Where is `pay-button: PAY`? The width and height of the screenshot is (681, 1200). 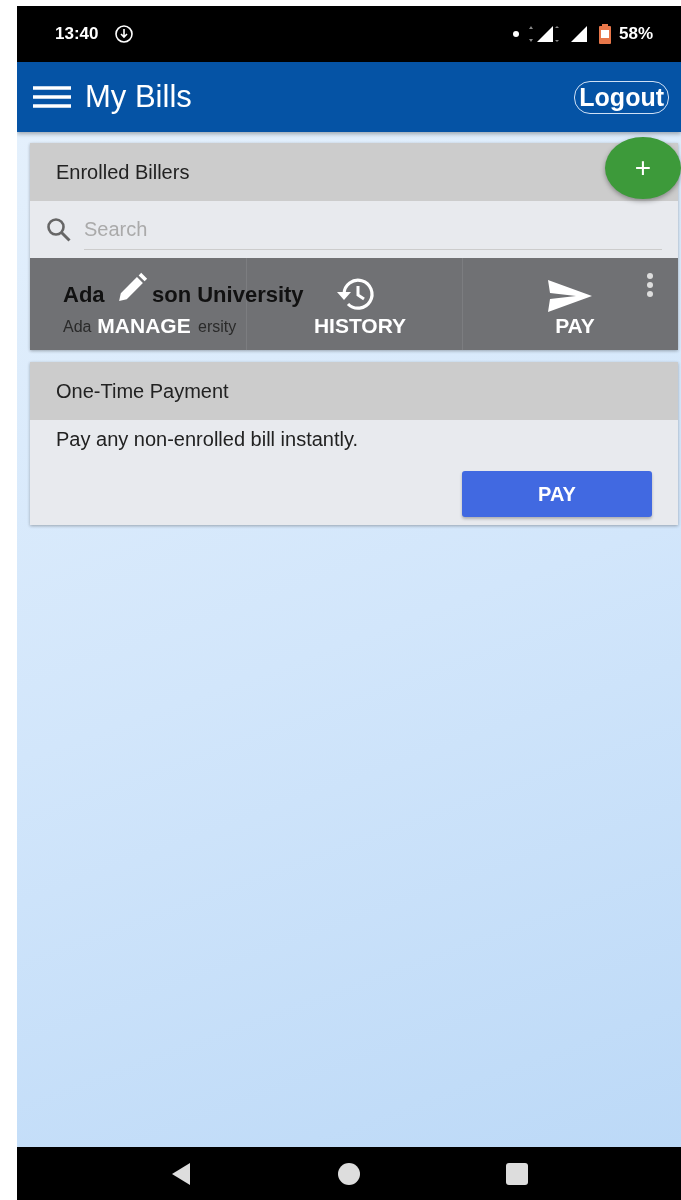
pay-button: PAY is located at coordinates (557, 494).